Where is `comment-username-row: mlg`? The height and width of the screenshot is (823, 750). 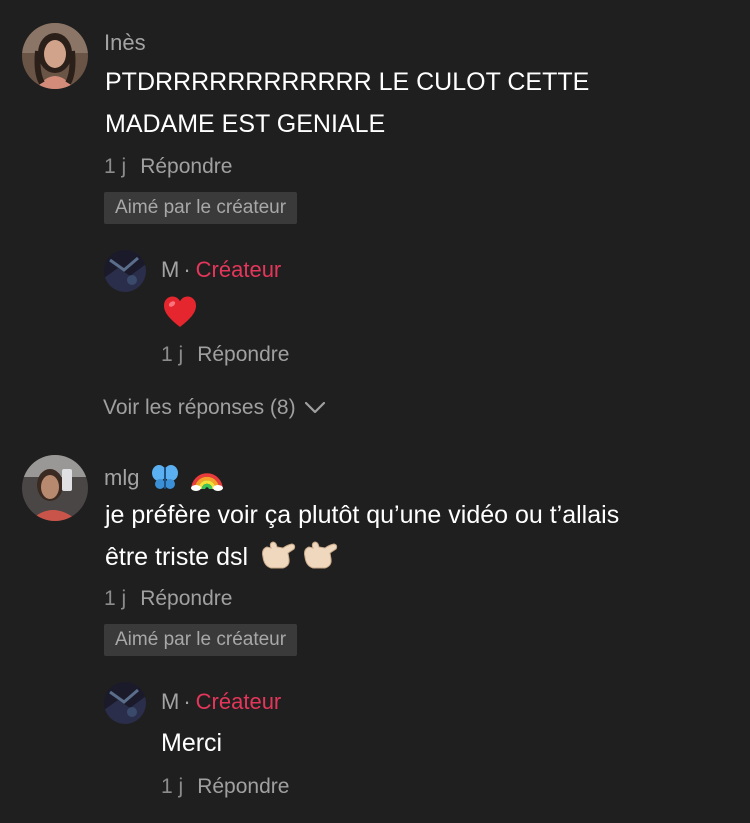
comment-username-row: mlg is located at coordinates (164, 476).